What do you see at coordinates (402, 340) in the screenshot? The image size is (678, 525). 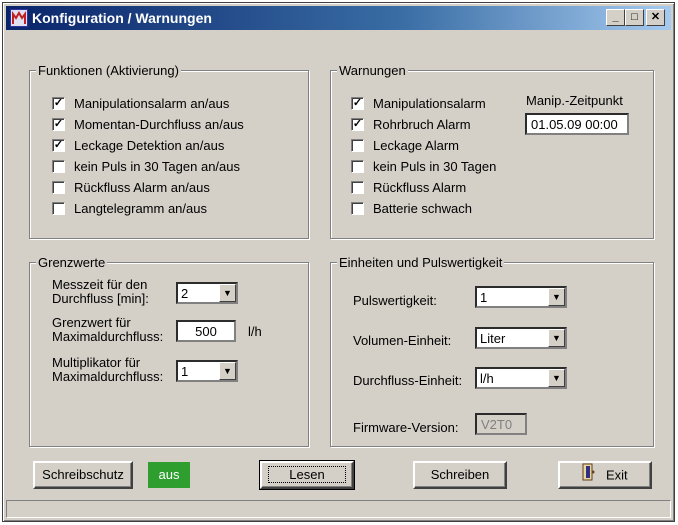 I see `volumen-einheit-label: Volumen-Einheit:` at bounding box center [402, 340].